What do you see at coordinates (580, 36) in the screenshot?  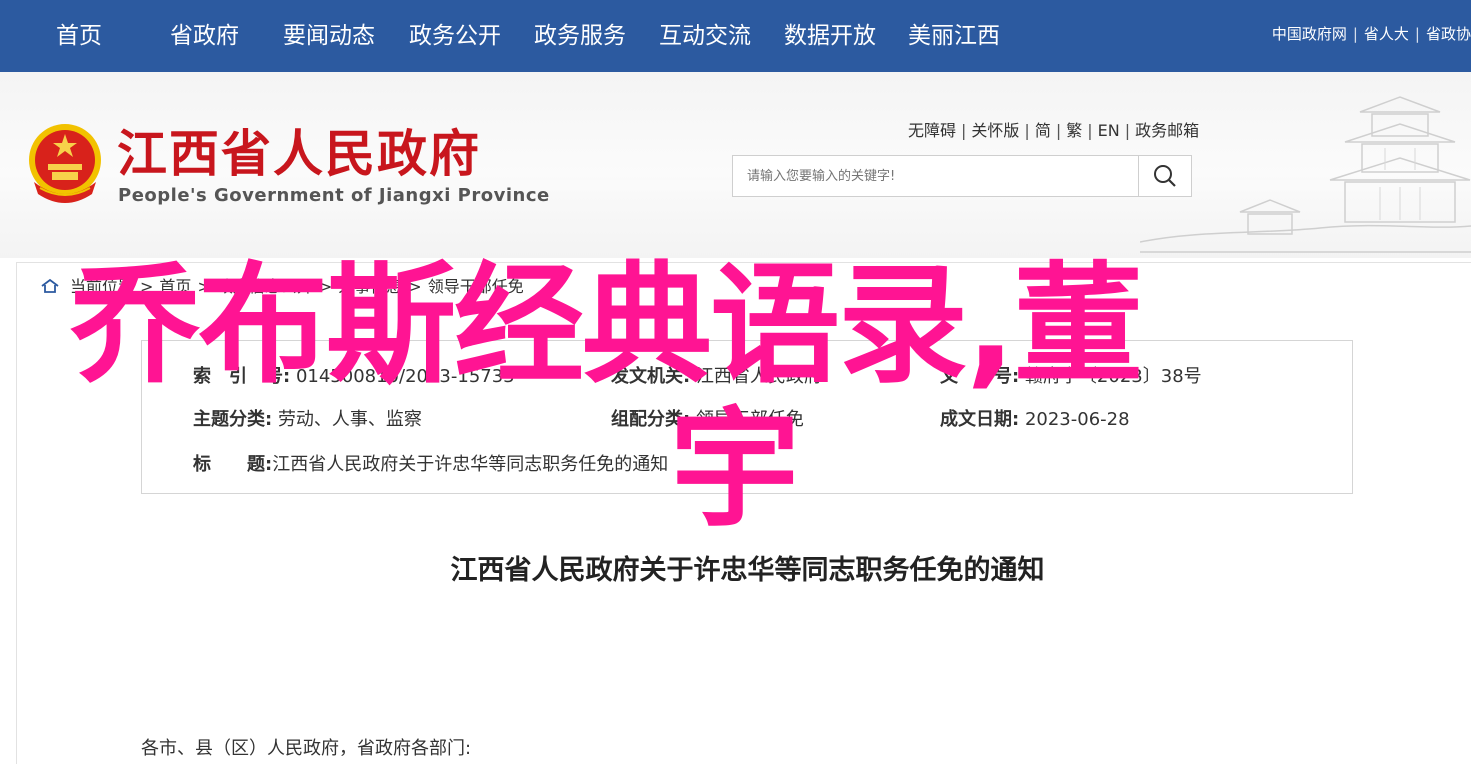 I see `nav-item-gov-services: 政务服务` at bounding box center [580, 36].